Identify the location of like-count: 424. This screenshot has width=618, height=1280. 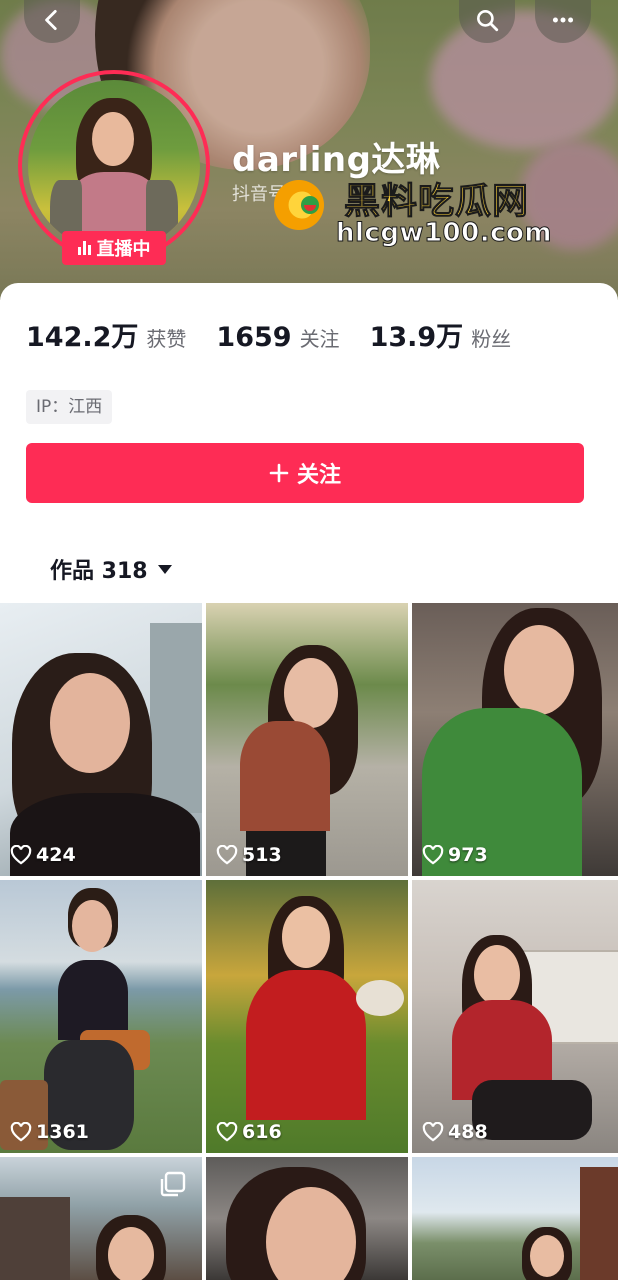
(43, 855).